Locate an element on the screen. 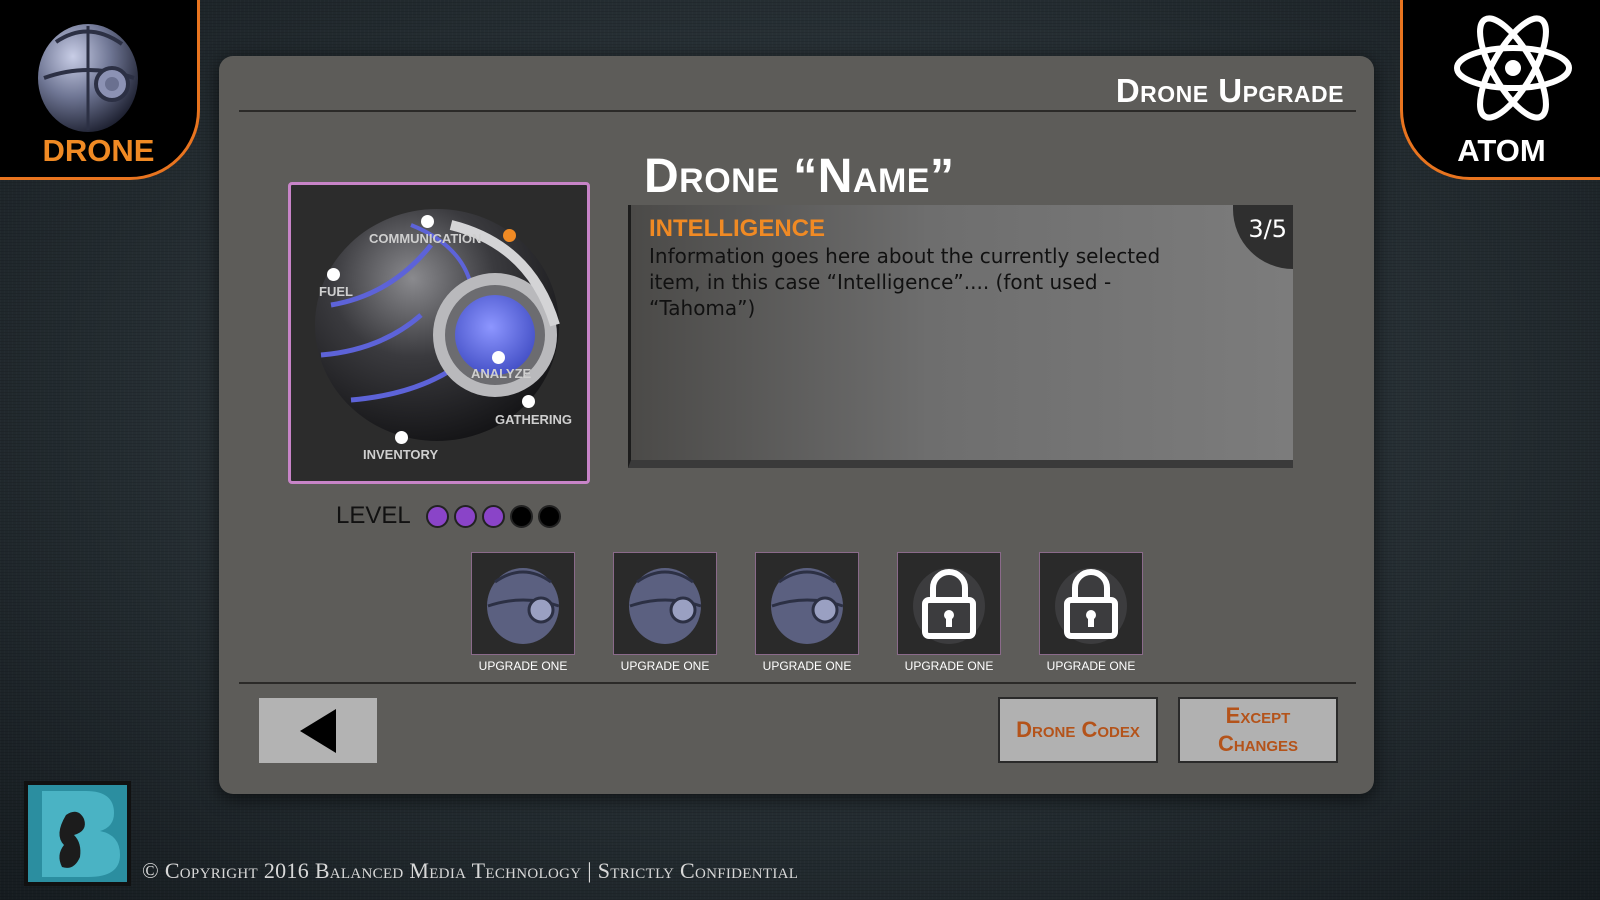 The width and height of the screenshot is (1600, 900). drone-corner-tab: DRONE is located at coordinates (100, 90).